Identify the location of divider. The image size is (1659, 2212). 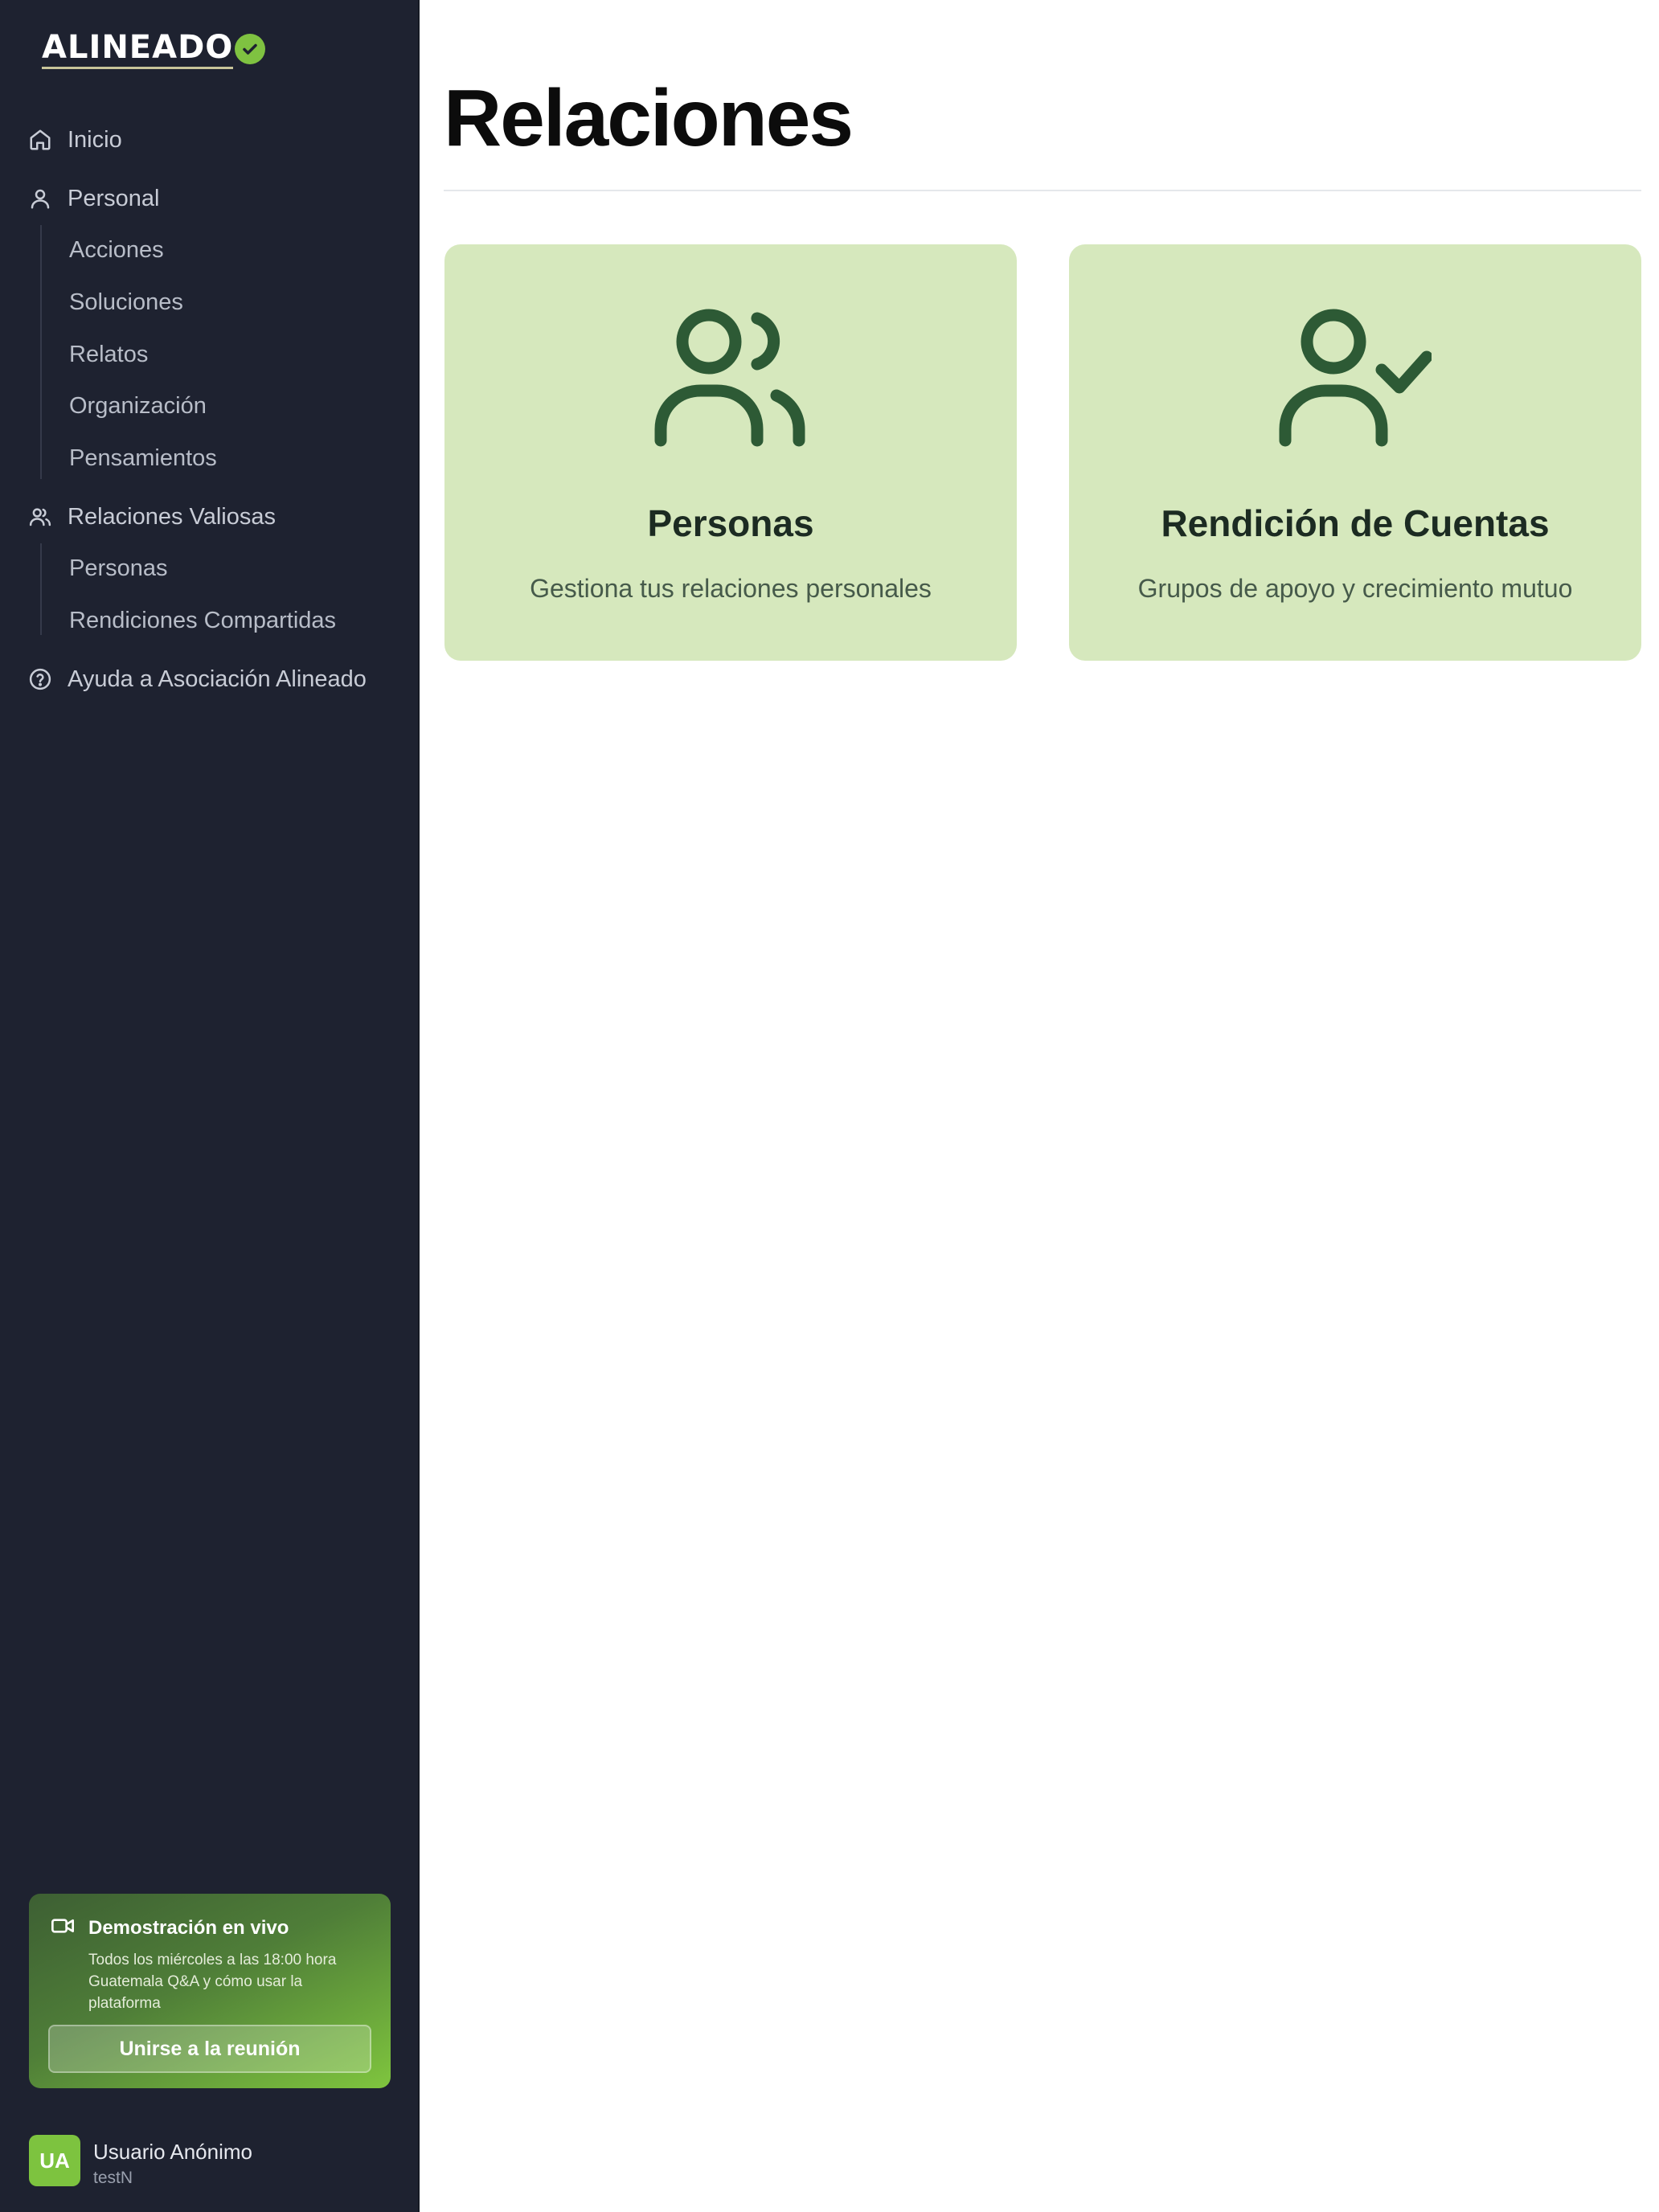
(1042, 190).